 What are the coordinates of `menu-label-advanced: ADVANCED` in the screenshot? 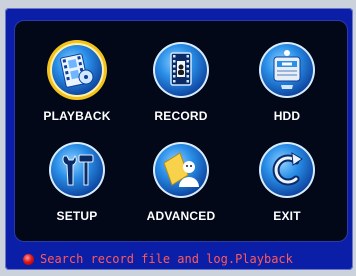 It's located at (181, 216).